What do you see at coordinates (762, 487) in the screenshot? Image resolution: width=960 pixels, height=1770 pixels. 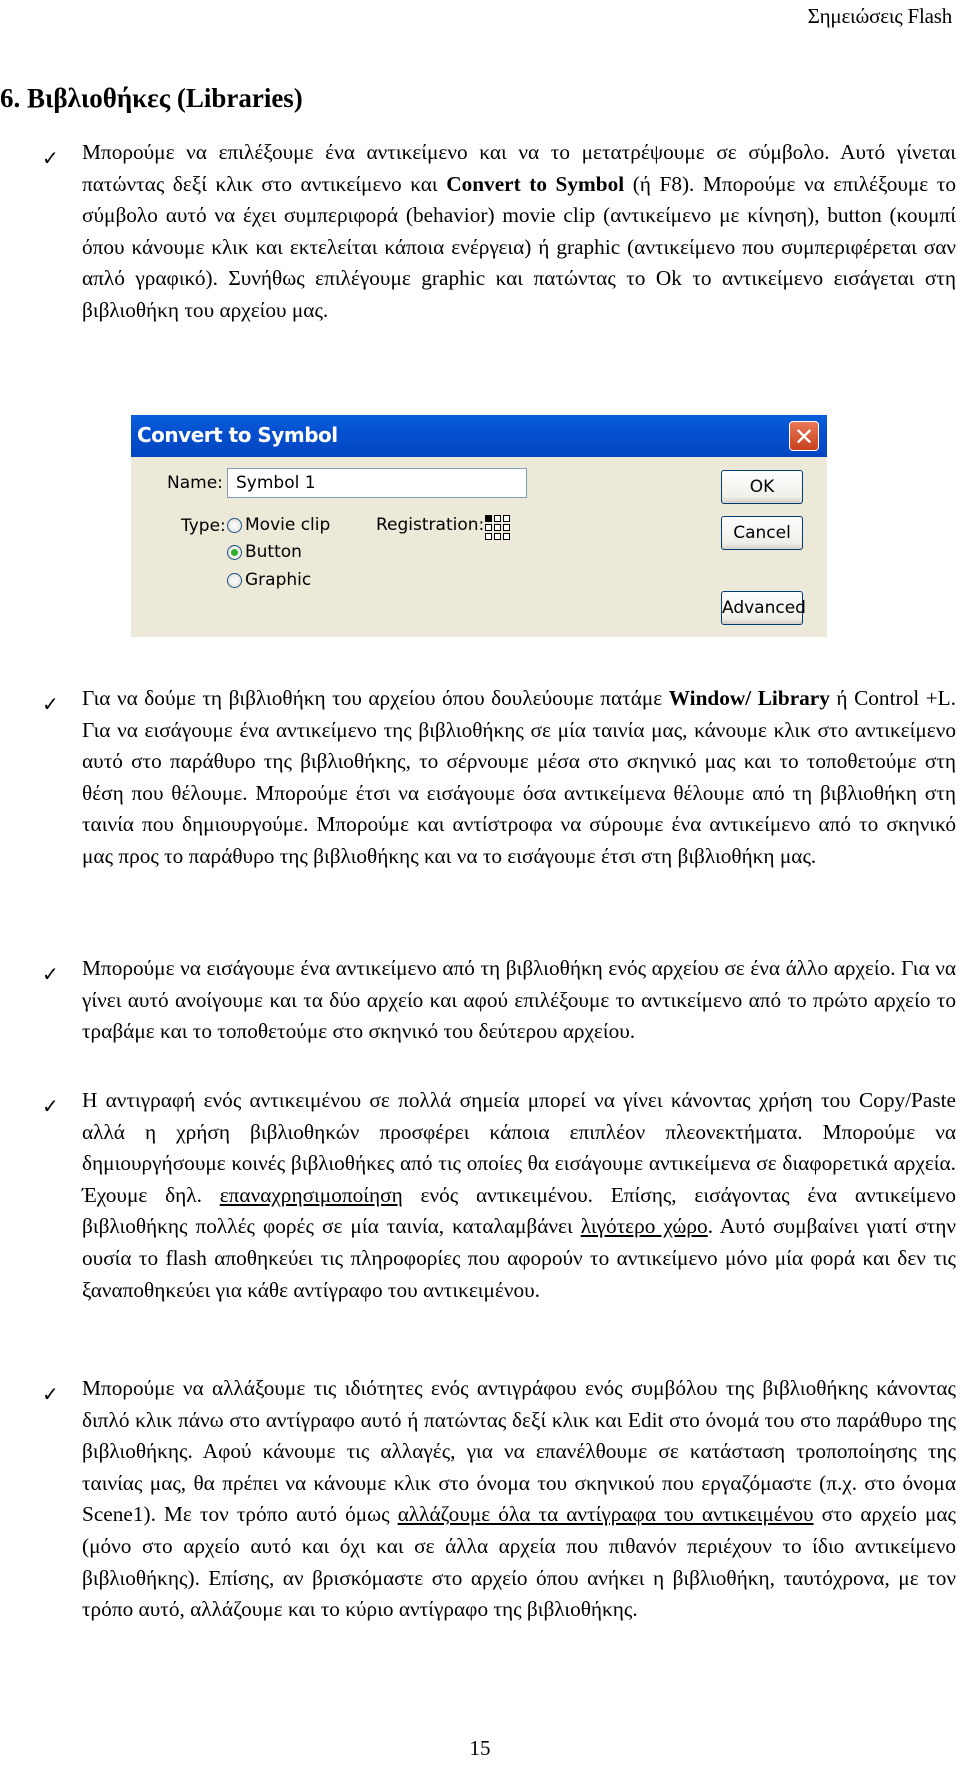 I see `ok-button: OK` at bounding box center [762, 487].